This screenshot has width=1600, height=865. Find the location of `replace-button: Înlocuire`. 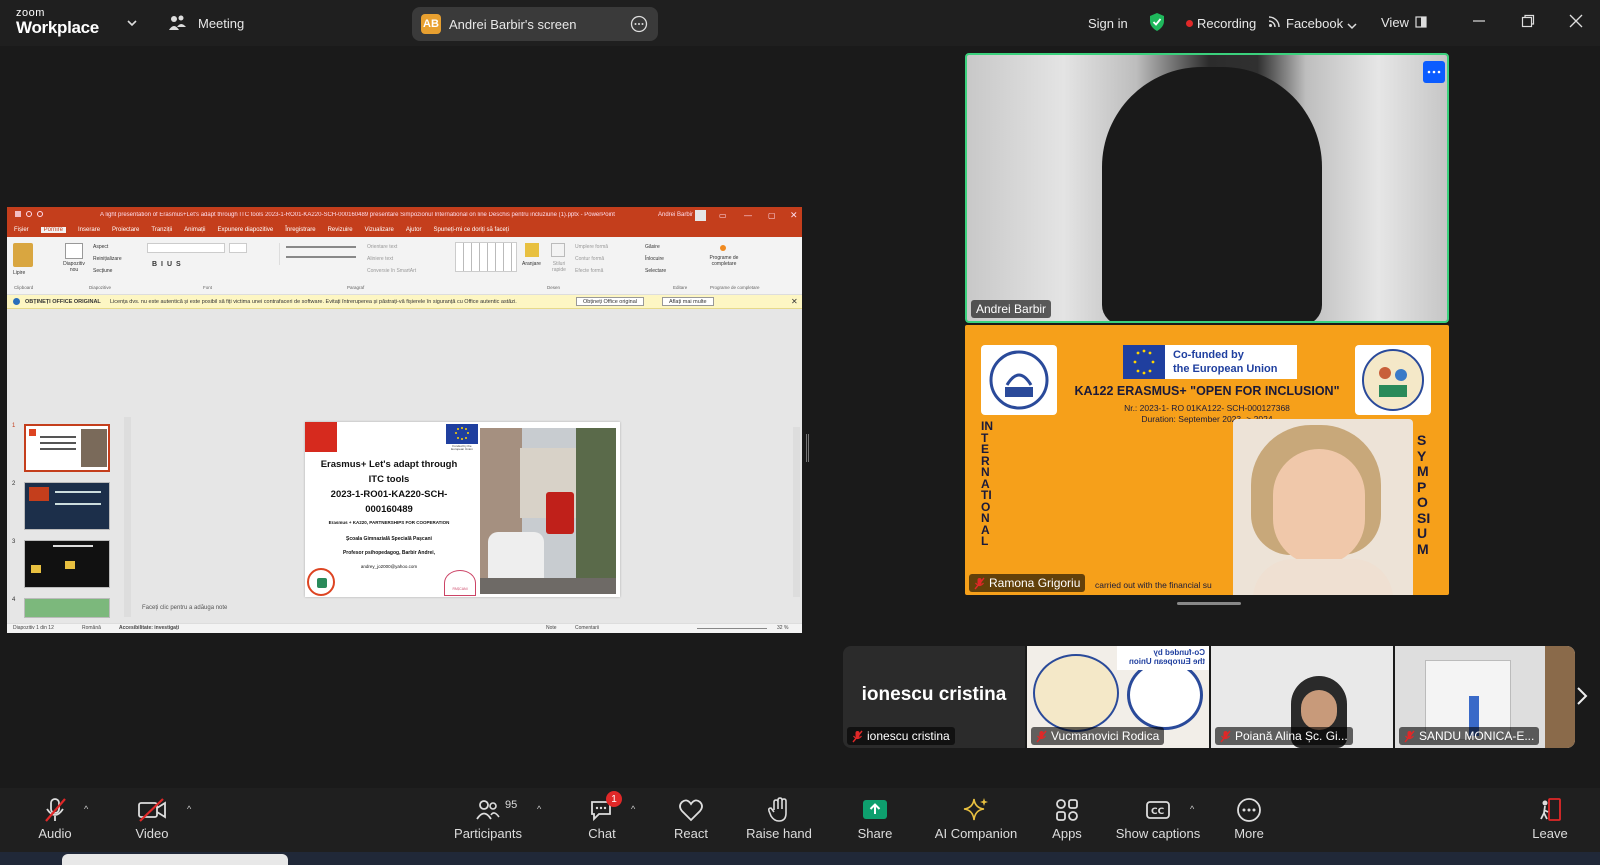

replace-button: Înlocuire is located at coordinates (655, 259).